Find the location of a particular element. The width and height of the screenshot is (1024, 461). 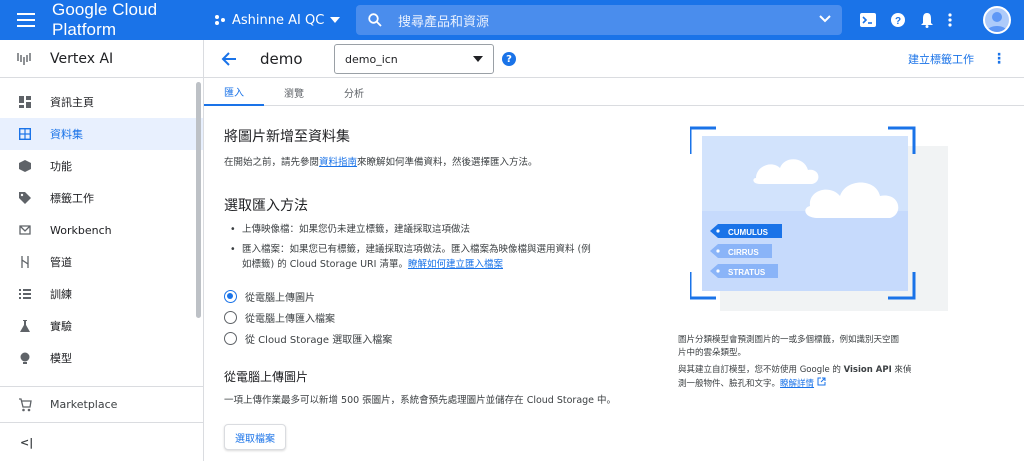

tab-bar: 匯入 瀏覽 分析 is located at coordinates (614, 92).